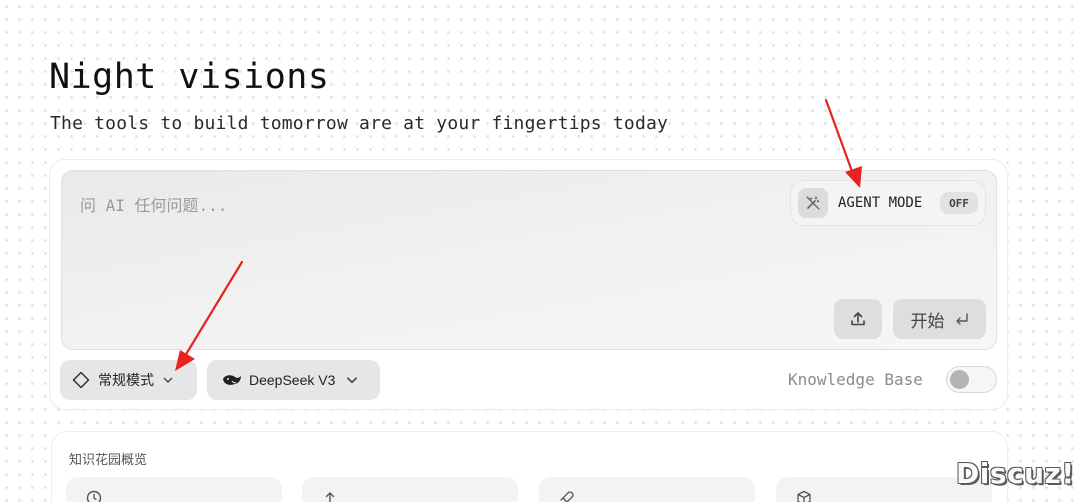  What do you see at coordinates (804, 496) in the screenshot?
I see `cube-icon` at bounding box center [804, 496].